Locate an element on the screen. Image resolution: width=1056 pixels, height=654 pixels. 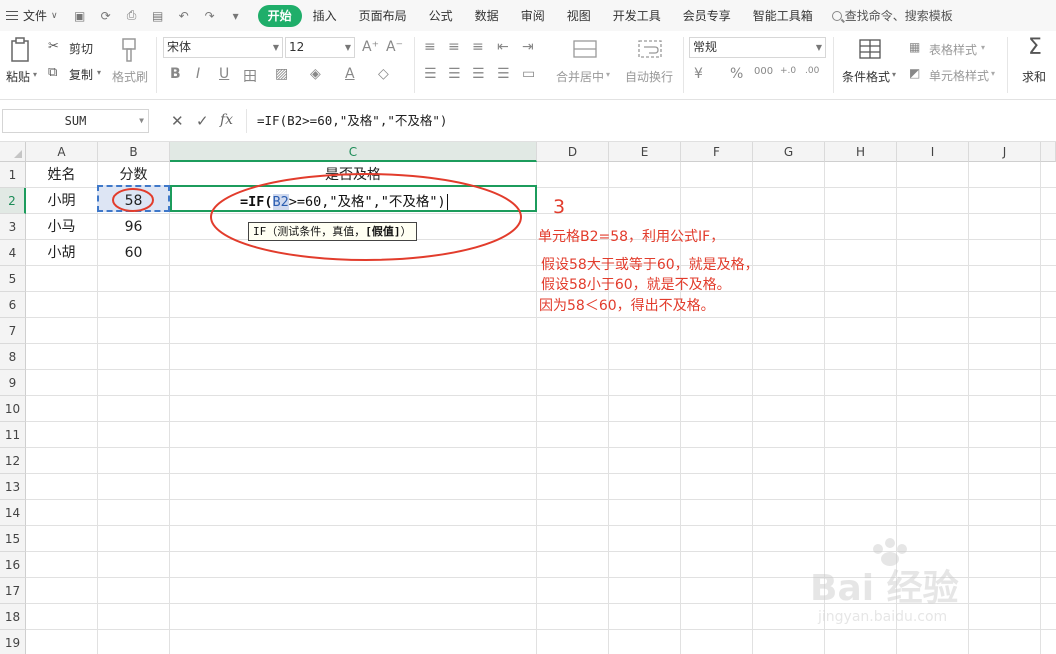
wrap-text-button: 自动换行 is located at coordinates (649, 76).